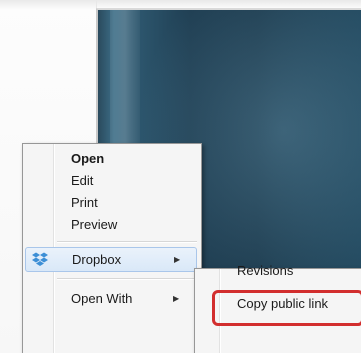  Describe the element at coordinates (286, 308) in the screenshot. I see `annotation-highlight-box` at that location.